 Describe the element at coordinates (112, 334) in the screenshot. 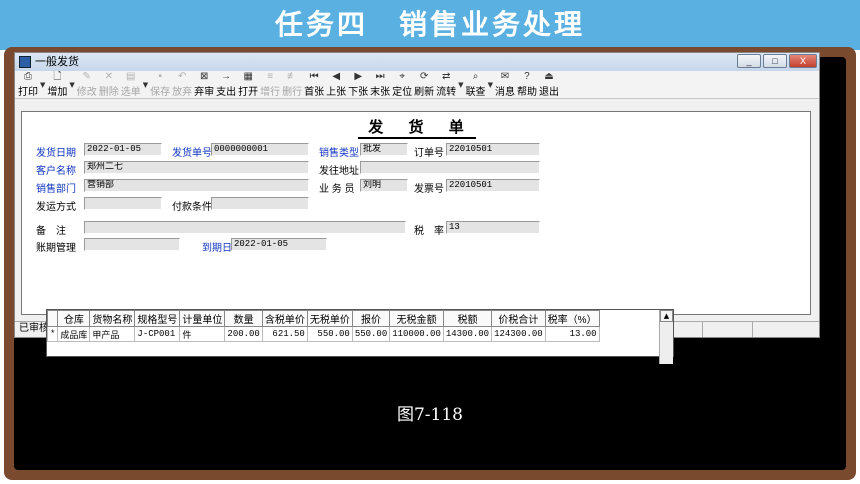

I see `grid-cell: 甲产品` at that location.